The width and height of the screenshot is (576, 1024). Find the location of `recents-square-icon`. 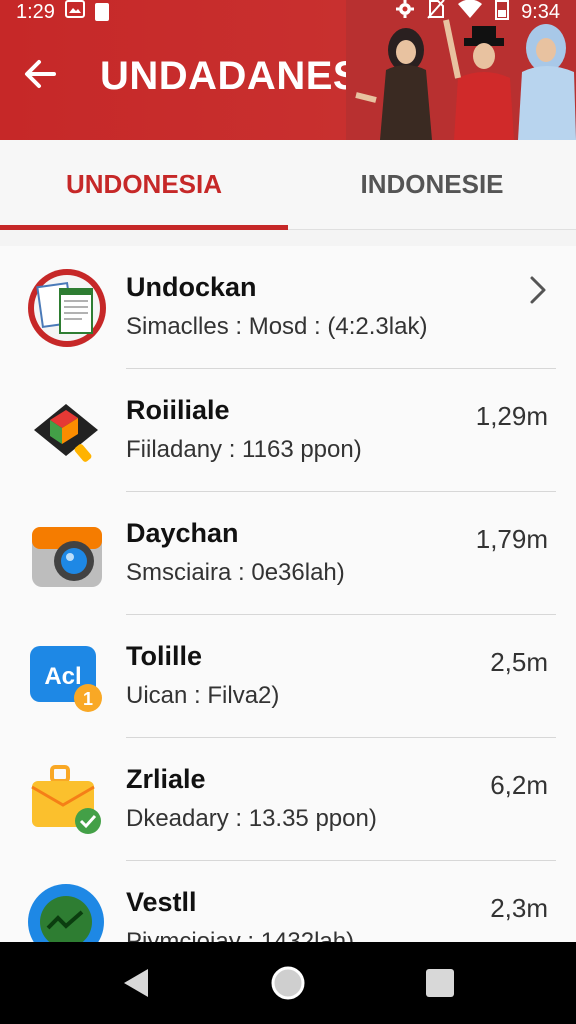

recents-square-icon is located at coordinates (440, 983).